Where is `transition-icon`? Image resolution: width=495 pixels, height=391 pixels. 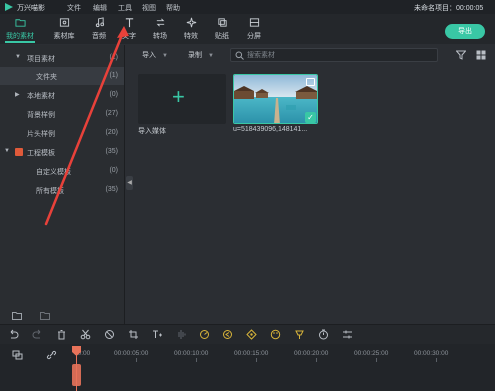 transition-icon is located at coordinates (160, 23).